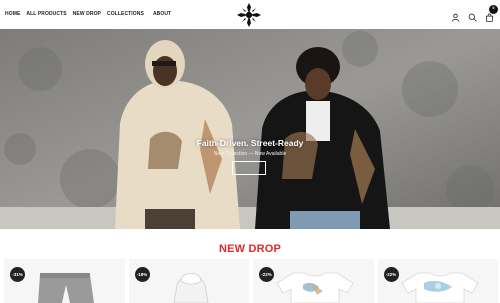 This screenshot has height=303, width=500. Describe the element at coordinates (46, 14) in the screenshot. I see `nav-all-products: ALL PRODUCTS` at that location.